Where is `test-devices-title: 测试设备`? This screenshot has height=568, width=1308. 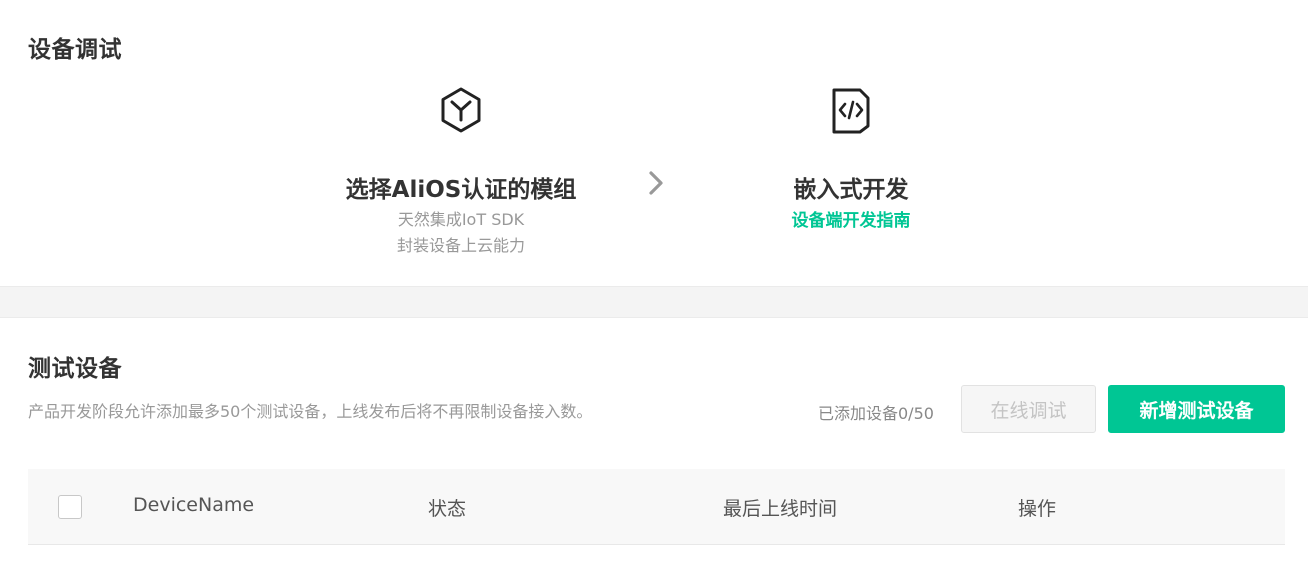
test-devices-title: 测试设备 is located at coordinates (75, 369).